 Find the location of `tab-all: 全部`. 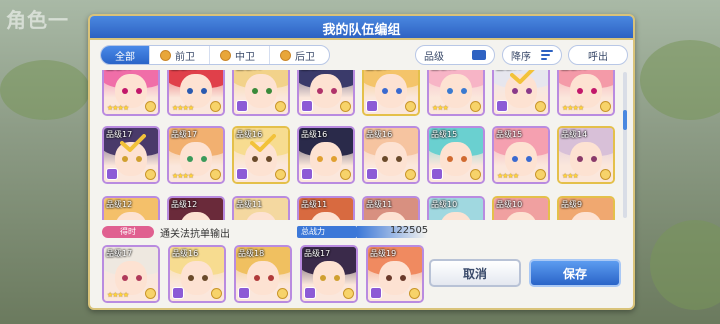

tab-all: 全部 is located at coordinates (125, 55).